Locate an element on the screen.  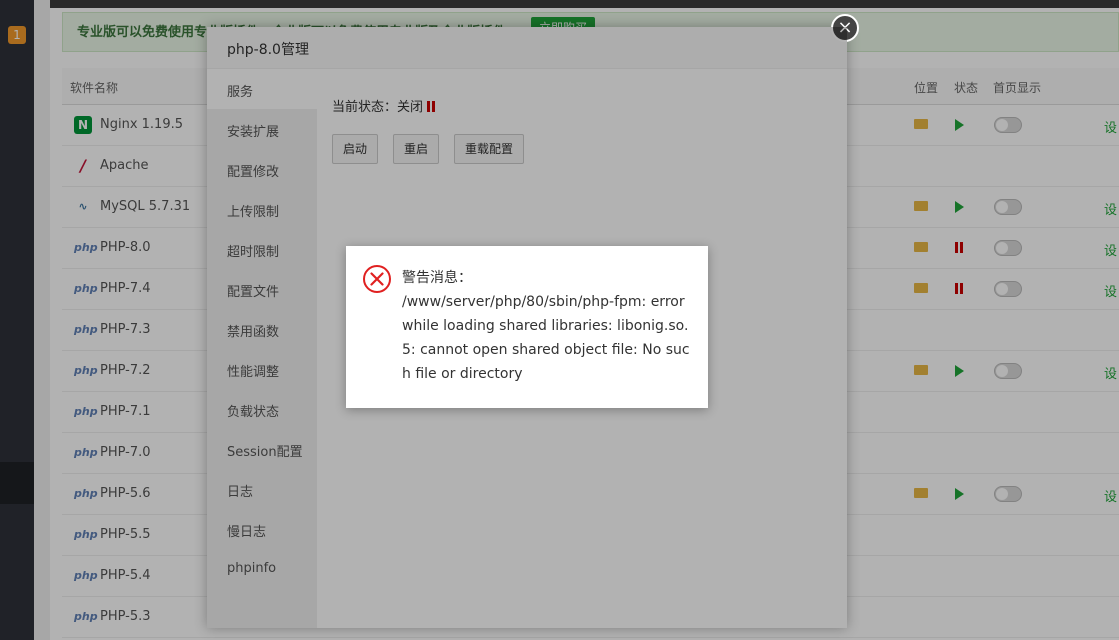
error-icon is located at coordinates (377, 279).